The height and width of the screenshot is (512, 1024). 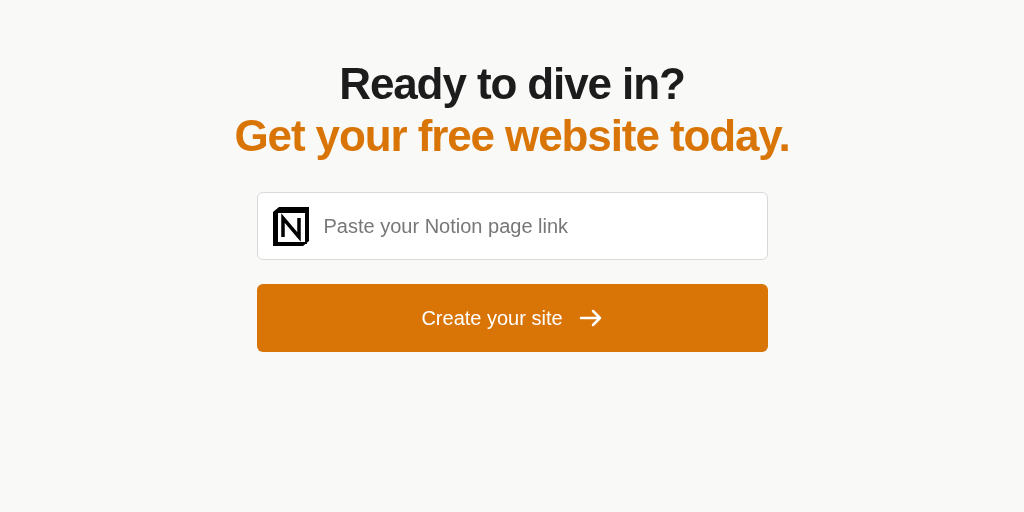 What do you see at coordinates (512, 318) in the screenshot?
I see `create-site-button: Create your site` at bounding box center [512, 318].